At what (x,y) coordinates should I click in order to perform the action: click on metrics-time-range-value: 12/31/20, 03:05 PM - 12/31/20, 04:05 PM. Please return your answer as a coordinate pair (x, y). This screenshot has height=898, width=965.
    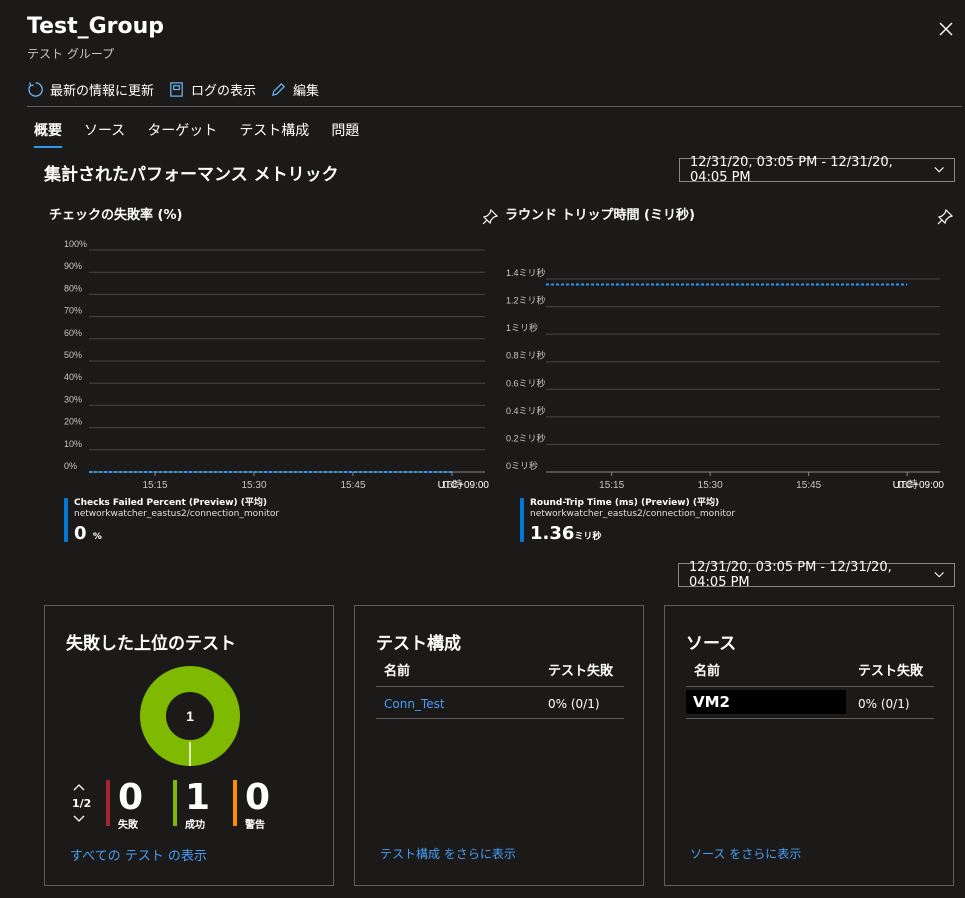
    Looking at the image, I should click on (791, 170).